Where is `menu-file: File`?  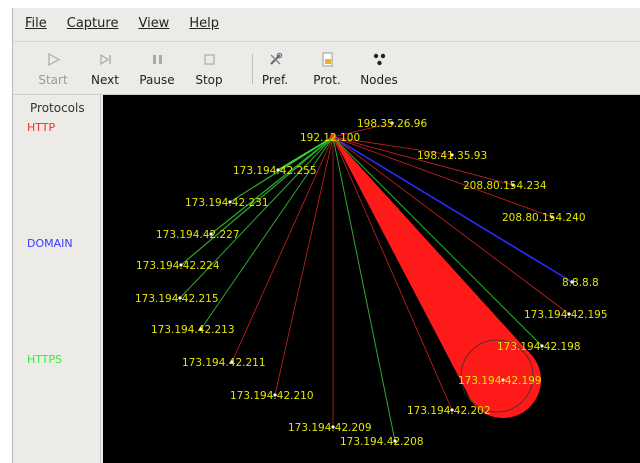
menu-file: File is located at coordinates (36, 23).